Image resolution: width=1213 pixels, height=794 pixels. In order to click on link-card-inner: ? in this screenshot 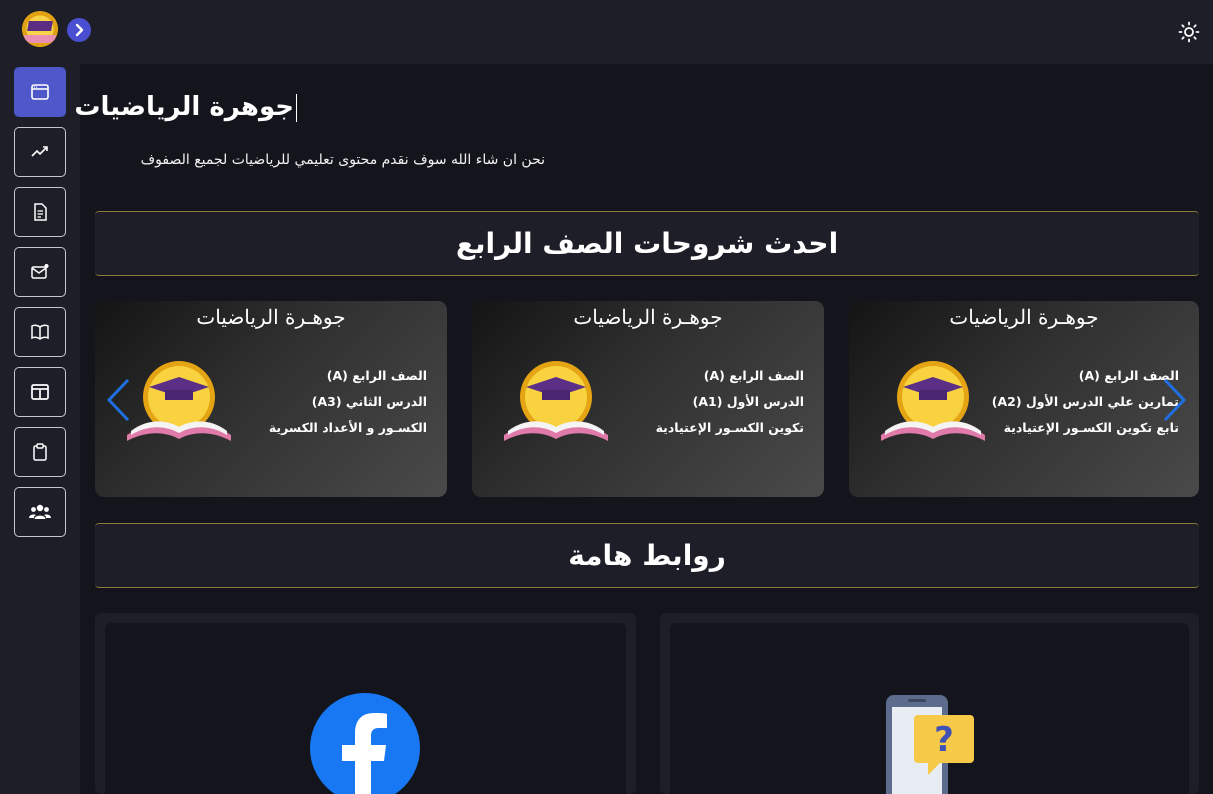, I will do `click(929, 708)`.